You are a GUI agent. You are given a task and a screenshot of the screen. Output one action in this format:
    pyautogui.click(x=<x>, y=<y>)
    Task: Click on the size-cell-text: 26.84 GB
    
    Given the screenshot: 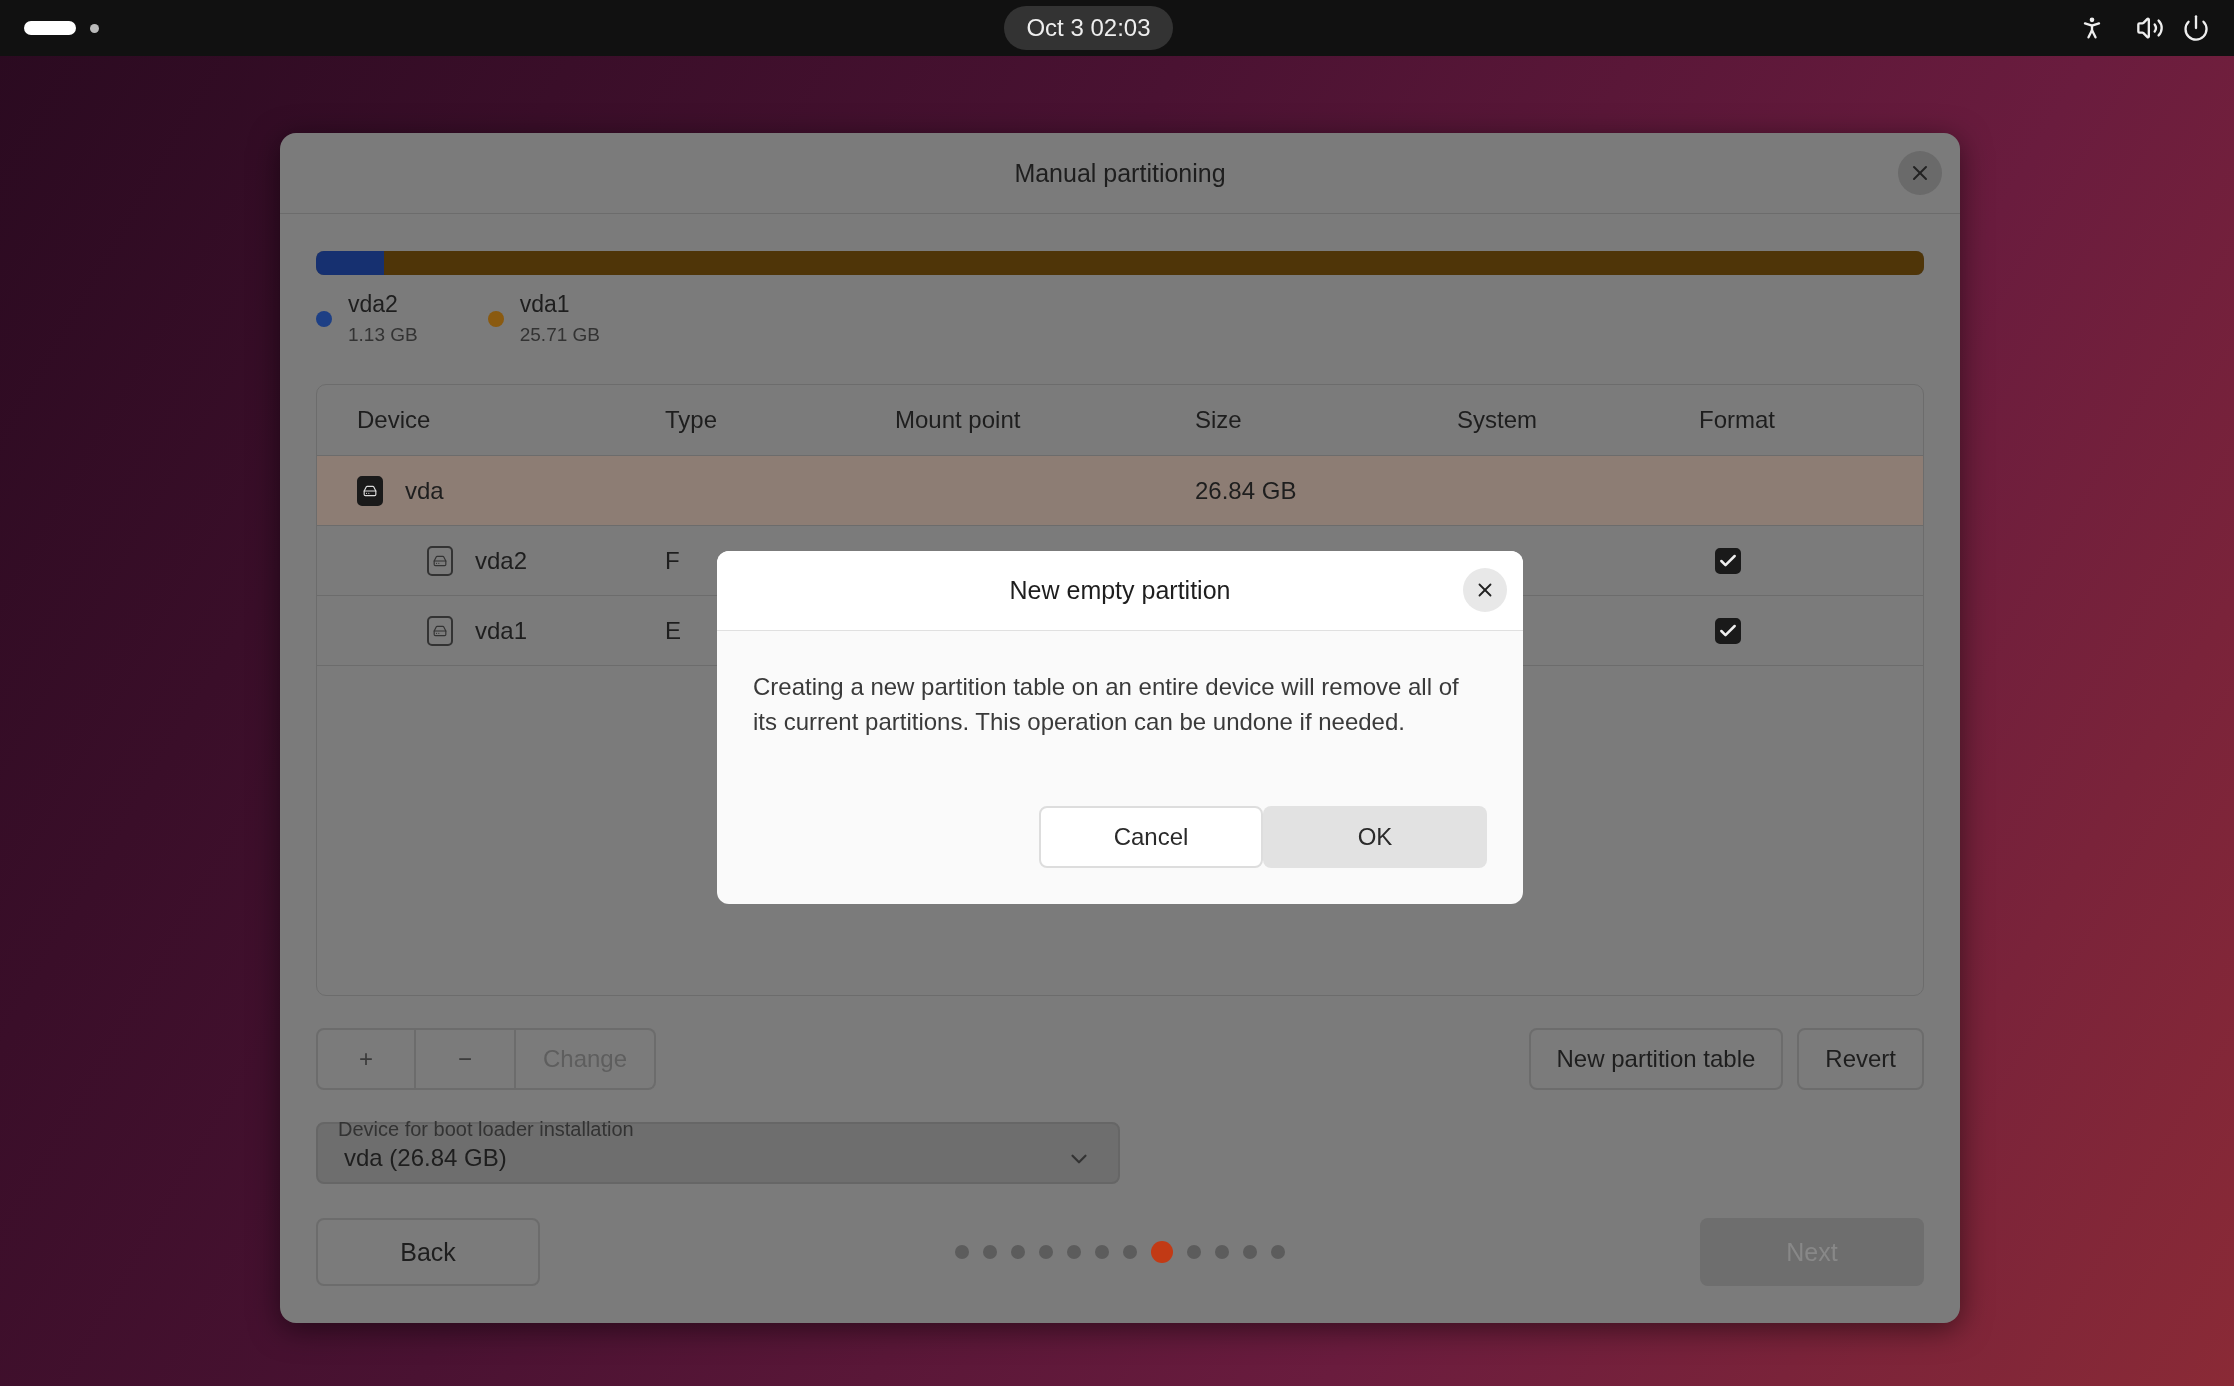 What is the action you would take?
    pyautogui.click(x=1246, y=490)
    